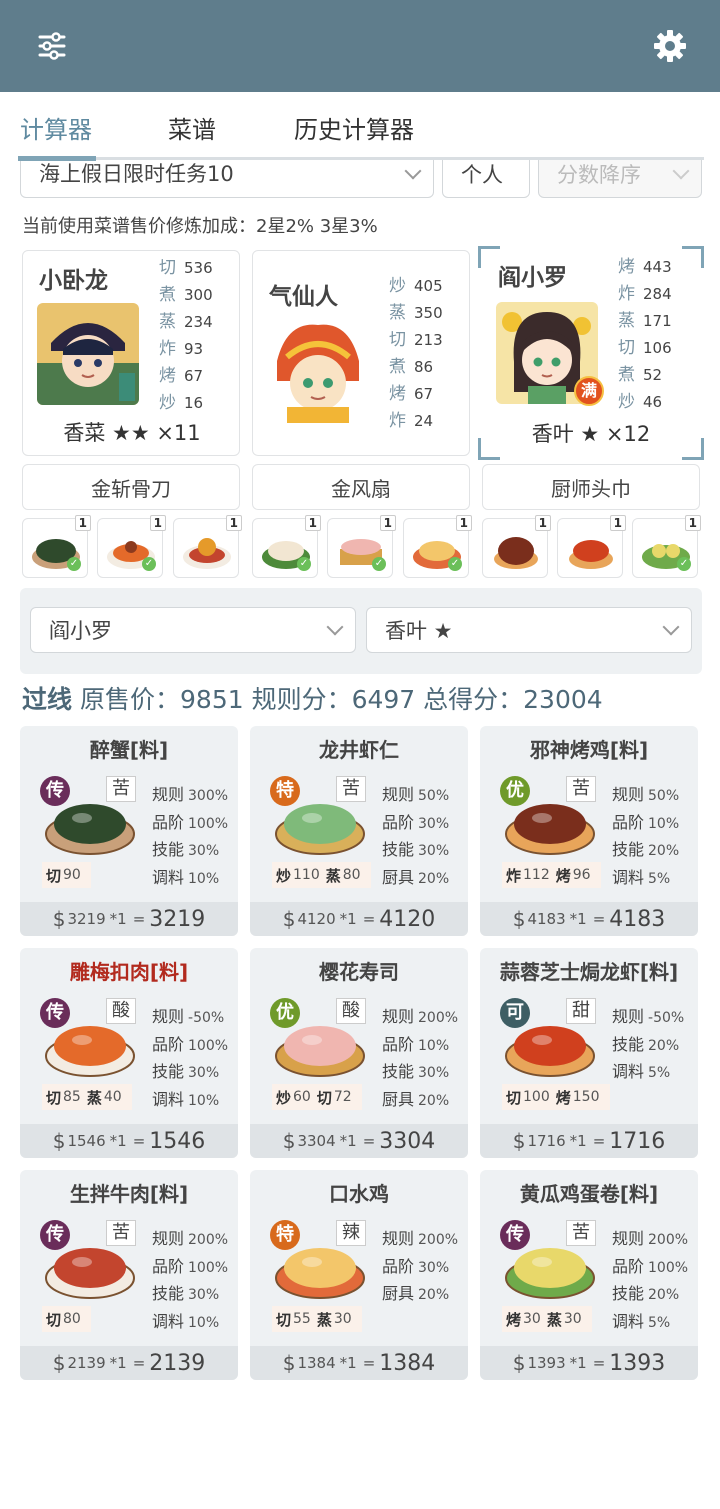  What do you see at coordinates (190, 1281) in the screenshot?
I see `bonus-list: 规则 200% 品阶 100% 技能 30% 调料 10%` at bounding box center [190, 1281].